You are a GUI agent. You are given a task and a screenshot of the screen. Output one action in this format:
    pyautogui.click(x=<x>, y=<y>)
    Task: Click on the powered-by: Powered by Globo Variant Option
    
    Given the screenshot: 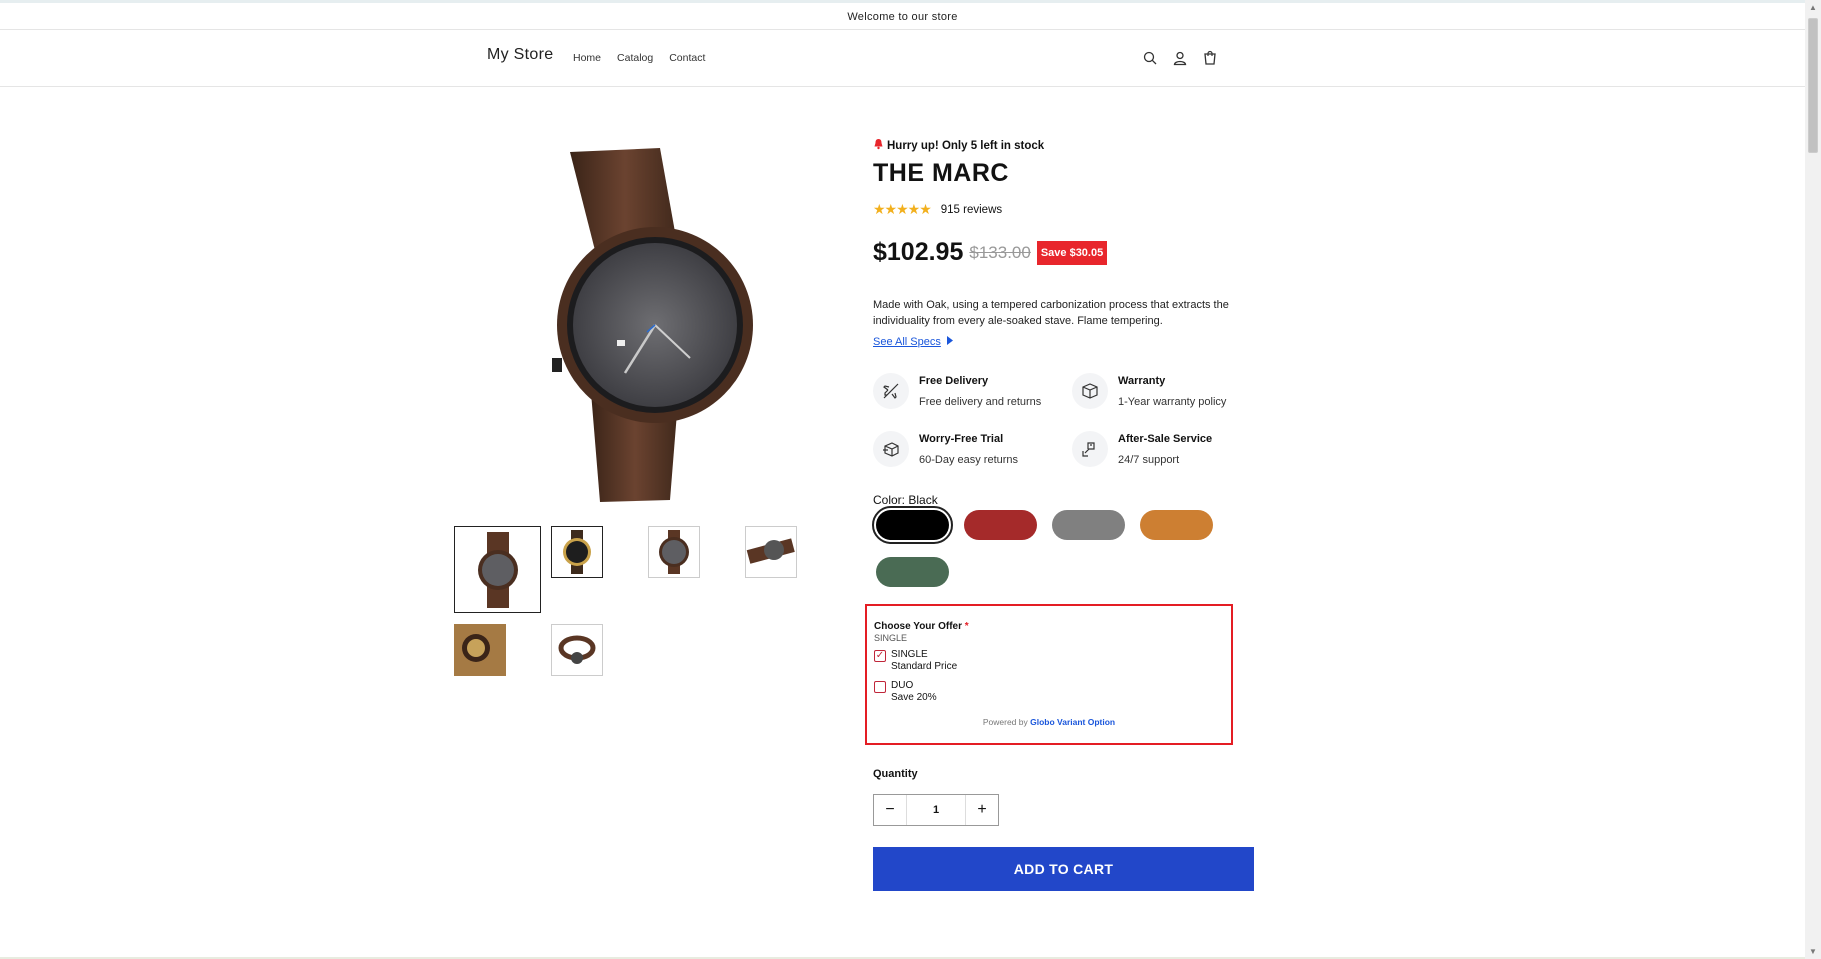 What is the action you would take?
    pyautogui.click(x=1049, y=722)
    